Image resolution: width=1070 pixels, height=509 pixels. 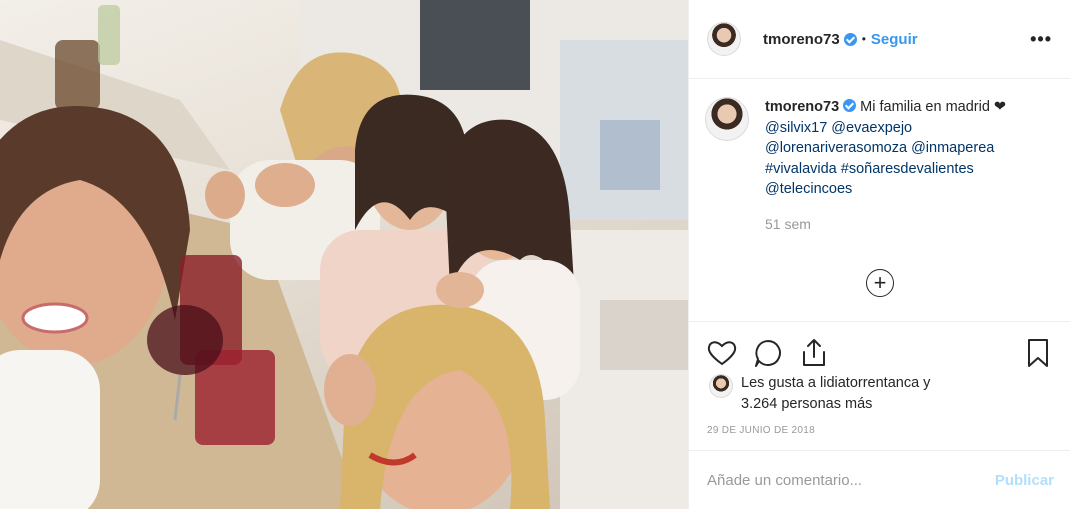 What do you see at coordinates (885, 224) in the screenshot?
I see `caption-time: 51 sem` at bounding box center [885, 224].